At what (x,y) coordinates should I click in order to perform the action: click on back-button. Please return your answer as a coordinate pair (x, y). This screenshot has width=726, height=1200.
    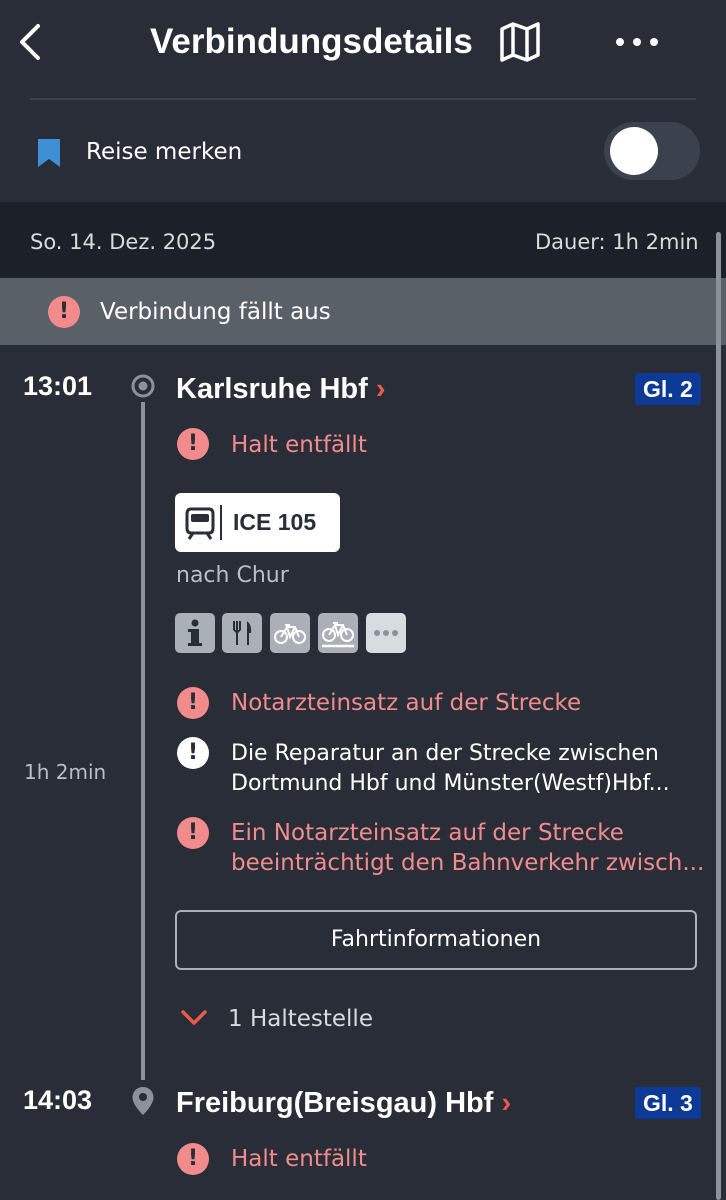
    Looking at the image, I should click on (32, 42).